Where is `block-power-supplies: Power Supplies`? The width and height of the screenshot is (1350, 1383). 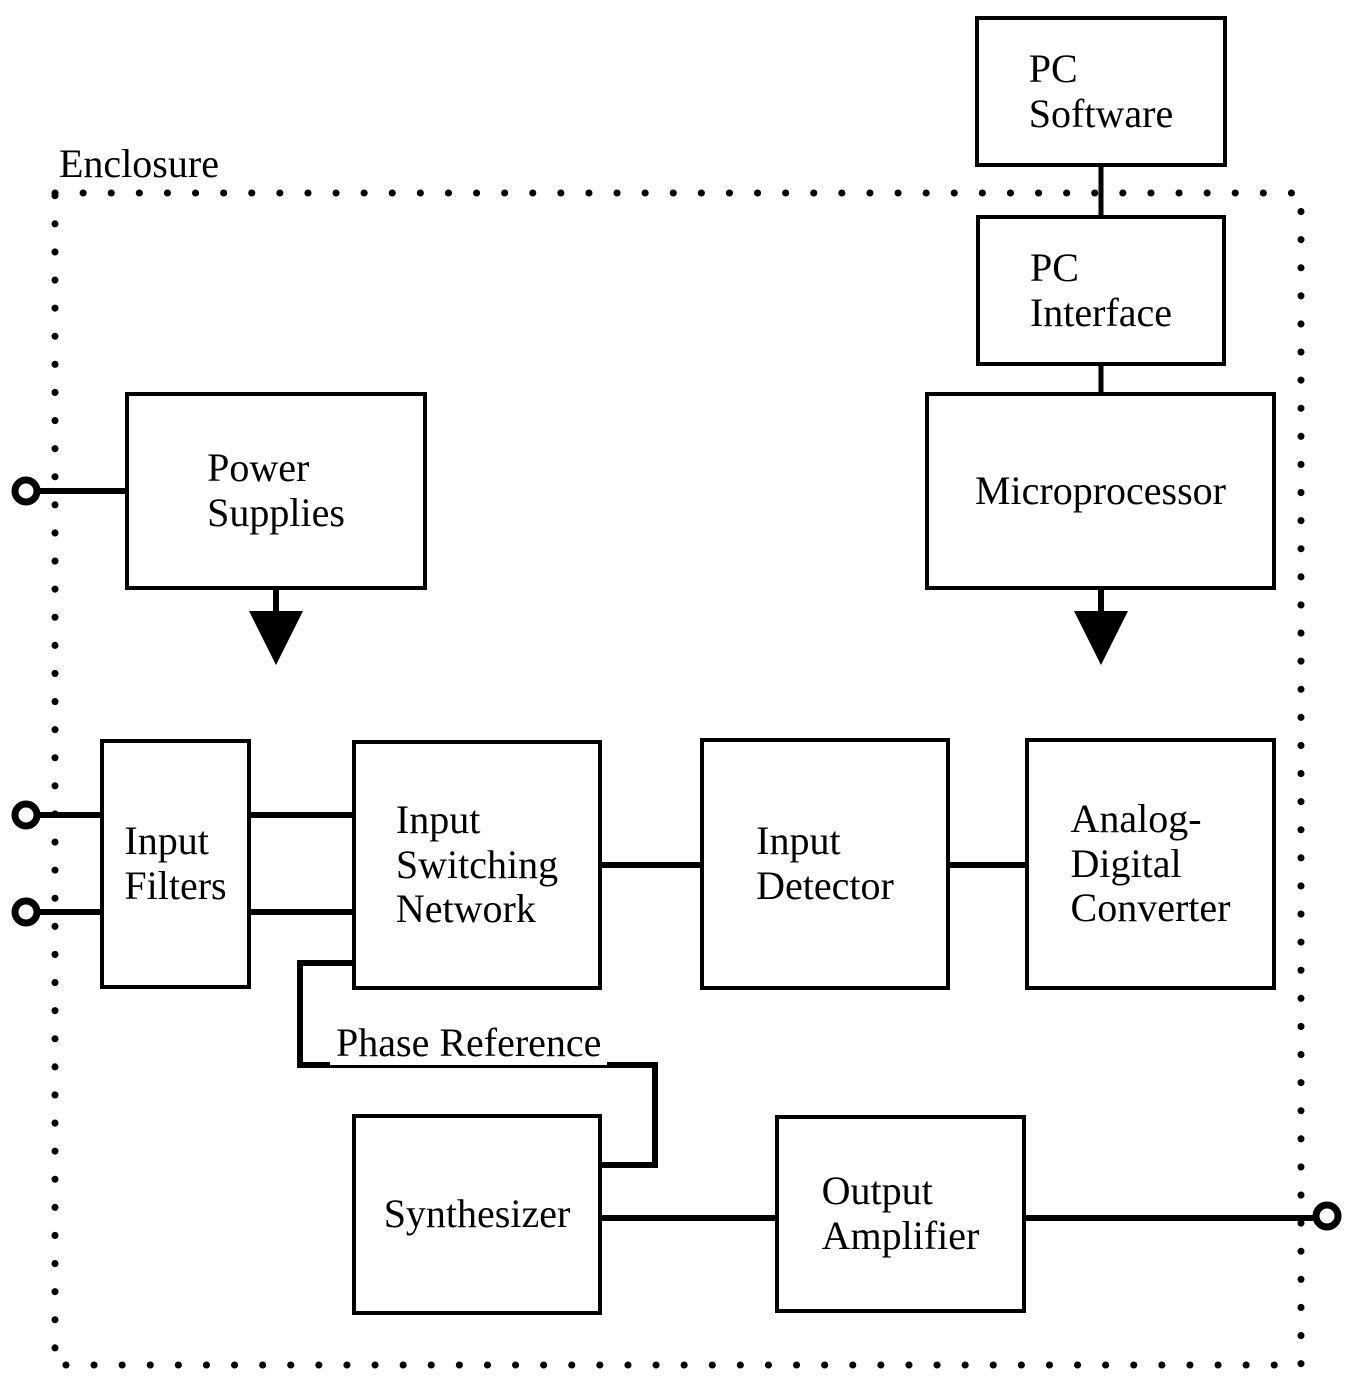
block-power-supplies: Power Supplies is located at coordinates (276, 491).